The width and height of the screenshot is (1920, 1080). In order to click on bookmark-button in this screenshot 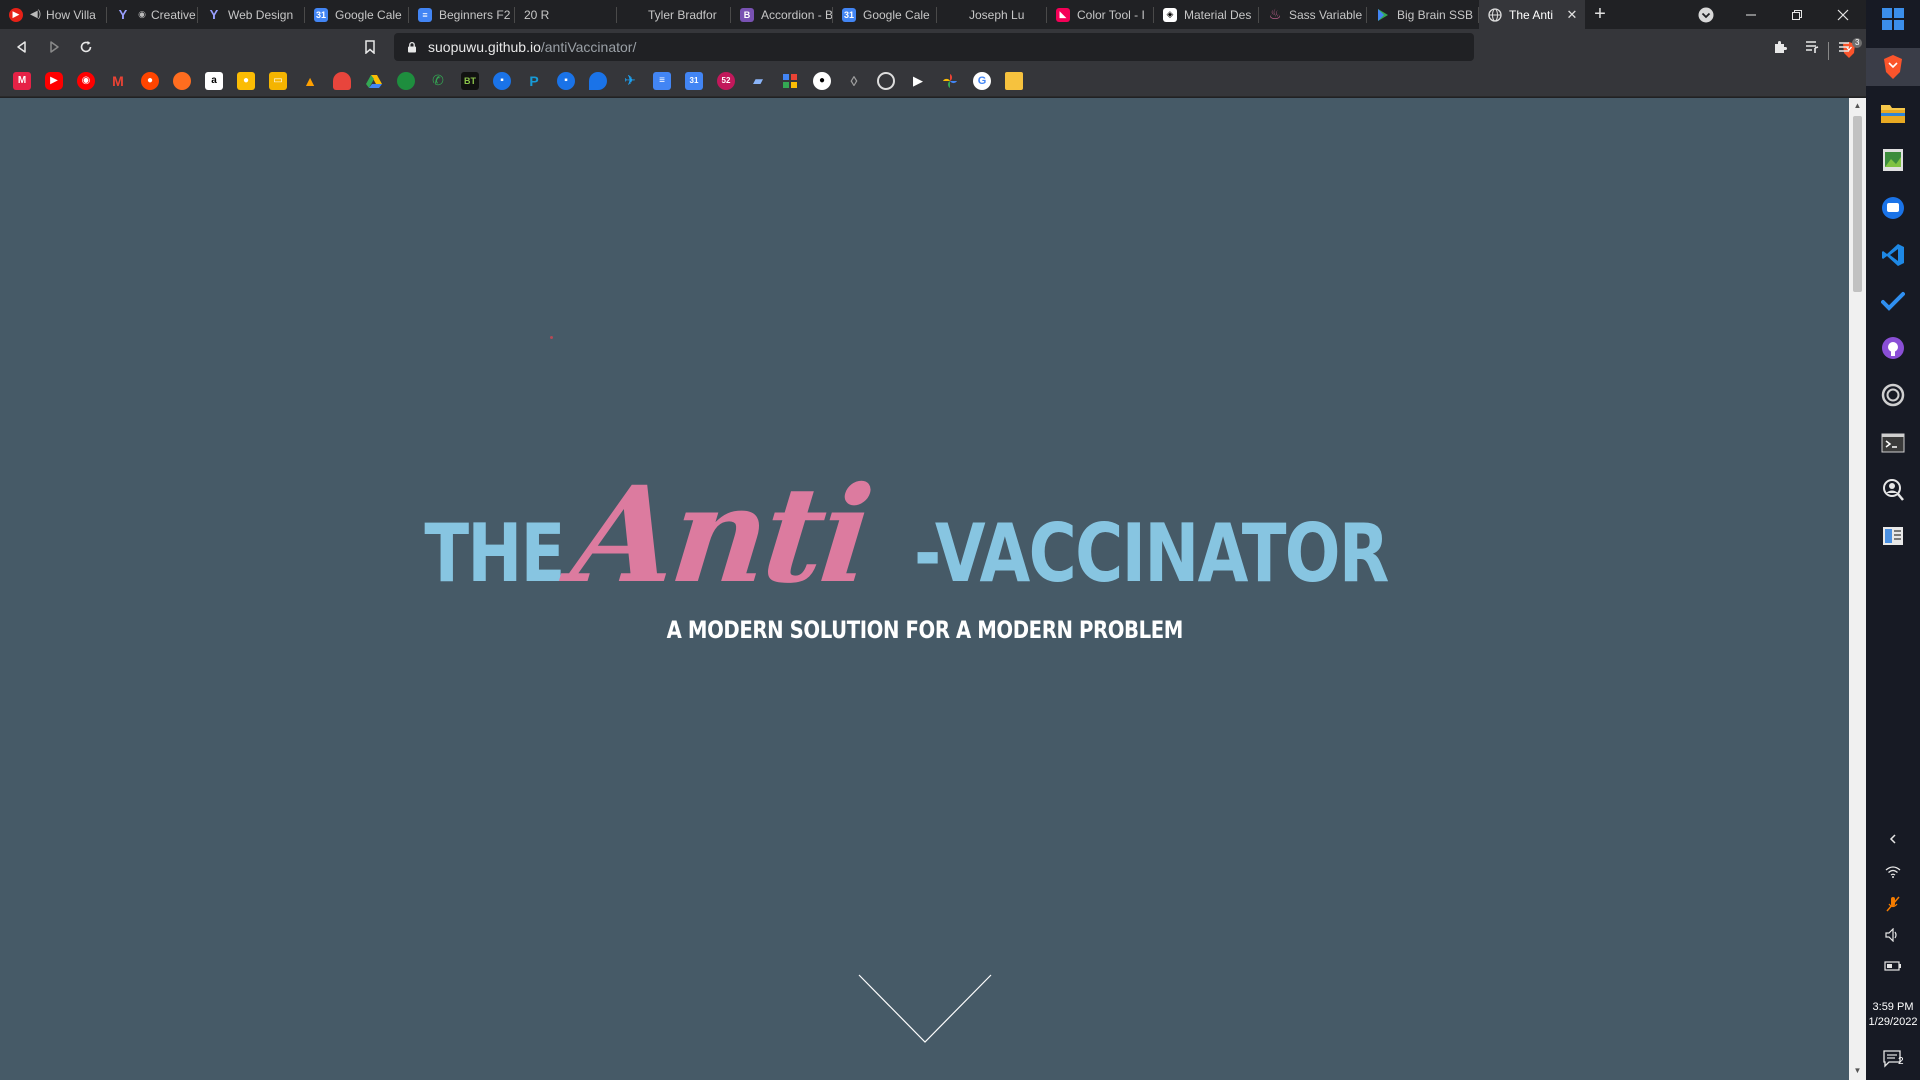, I will do `click(370, 47)`.